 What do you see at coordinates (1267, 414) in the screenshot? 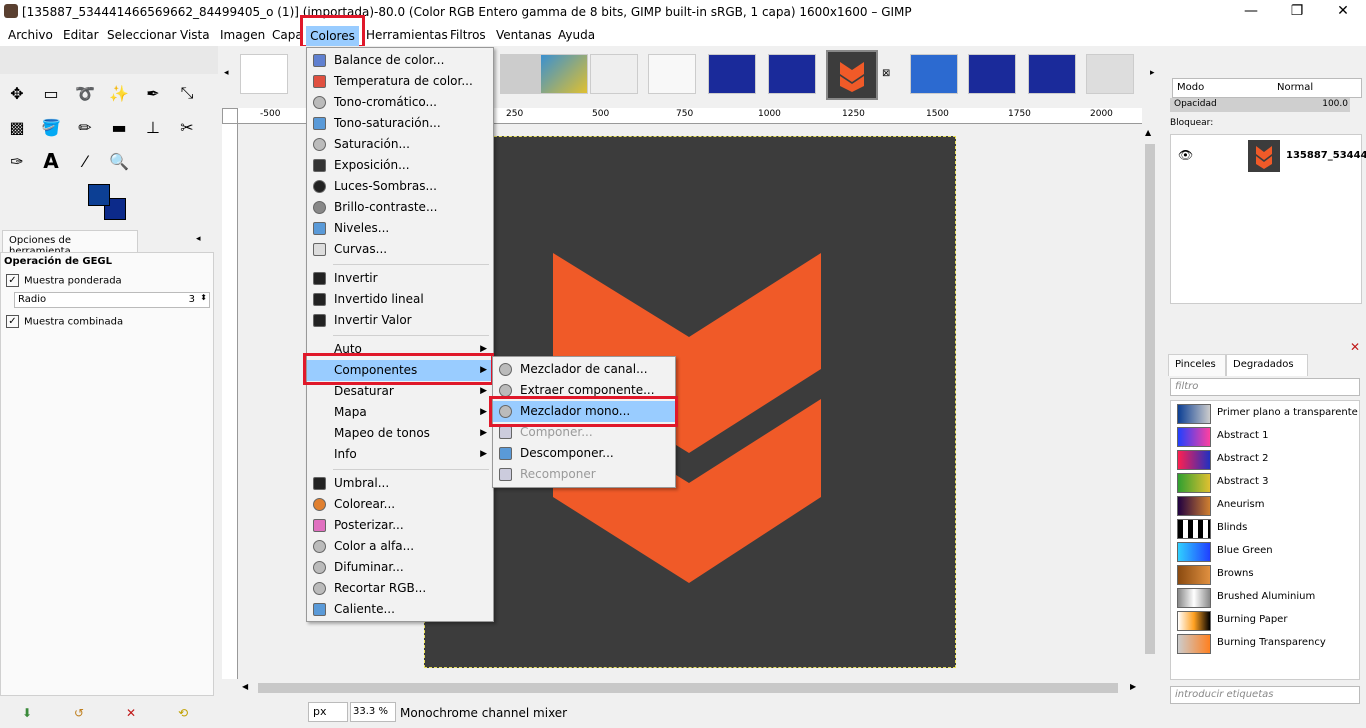
I see `gradient-item: Primer plano a transparente` at bounding box center [1267, 414].